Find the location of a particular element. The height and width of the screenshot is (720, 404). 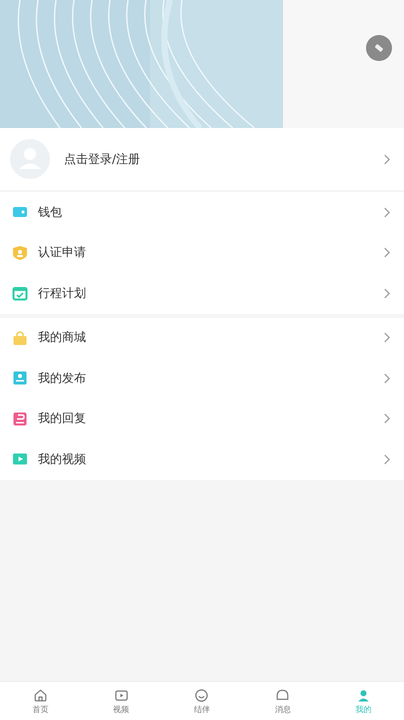

menu-item: 我的商城 is located at coordinates (210, 337).